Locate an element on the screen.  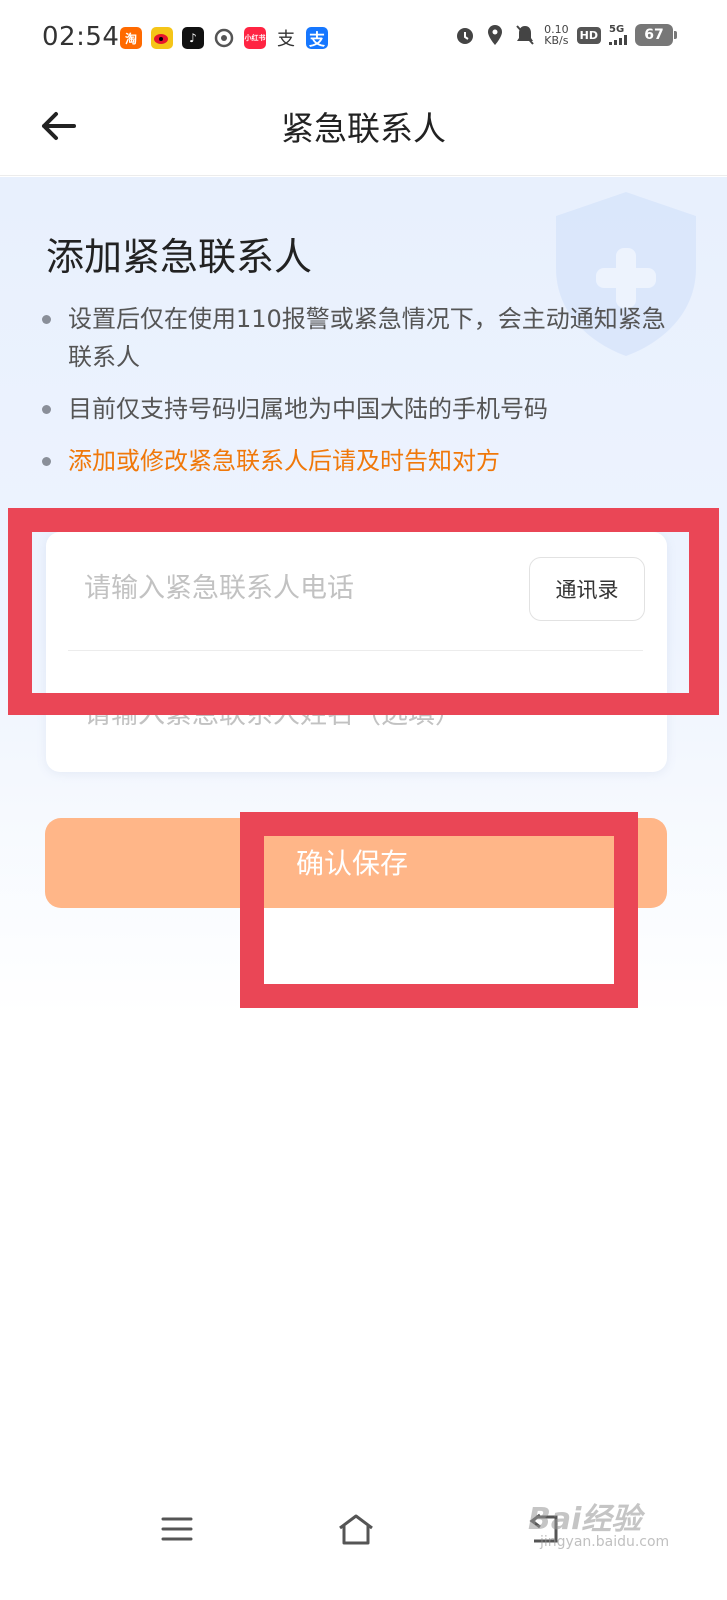
home-key is located at coordinates (356, 1529).